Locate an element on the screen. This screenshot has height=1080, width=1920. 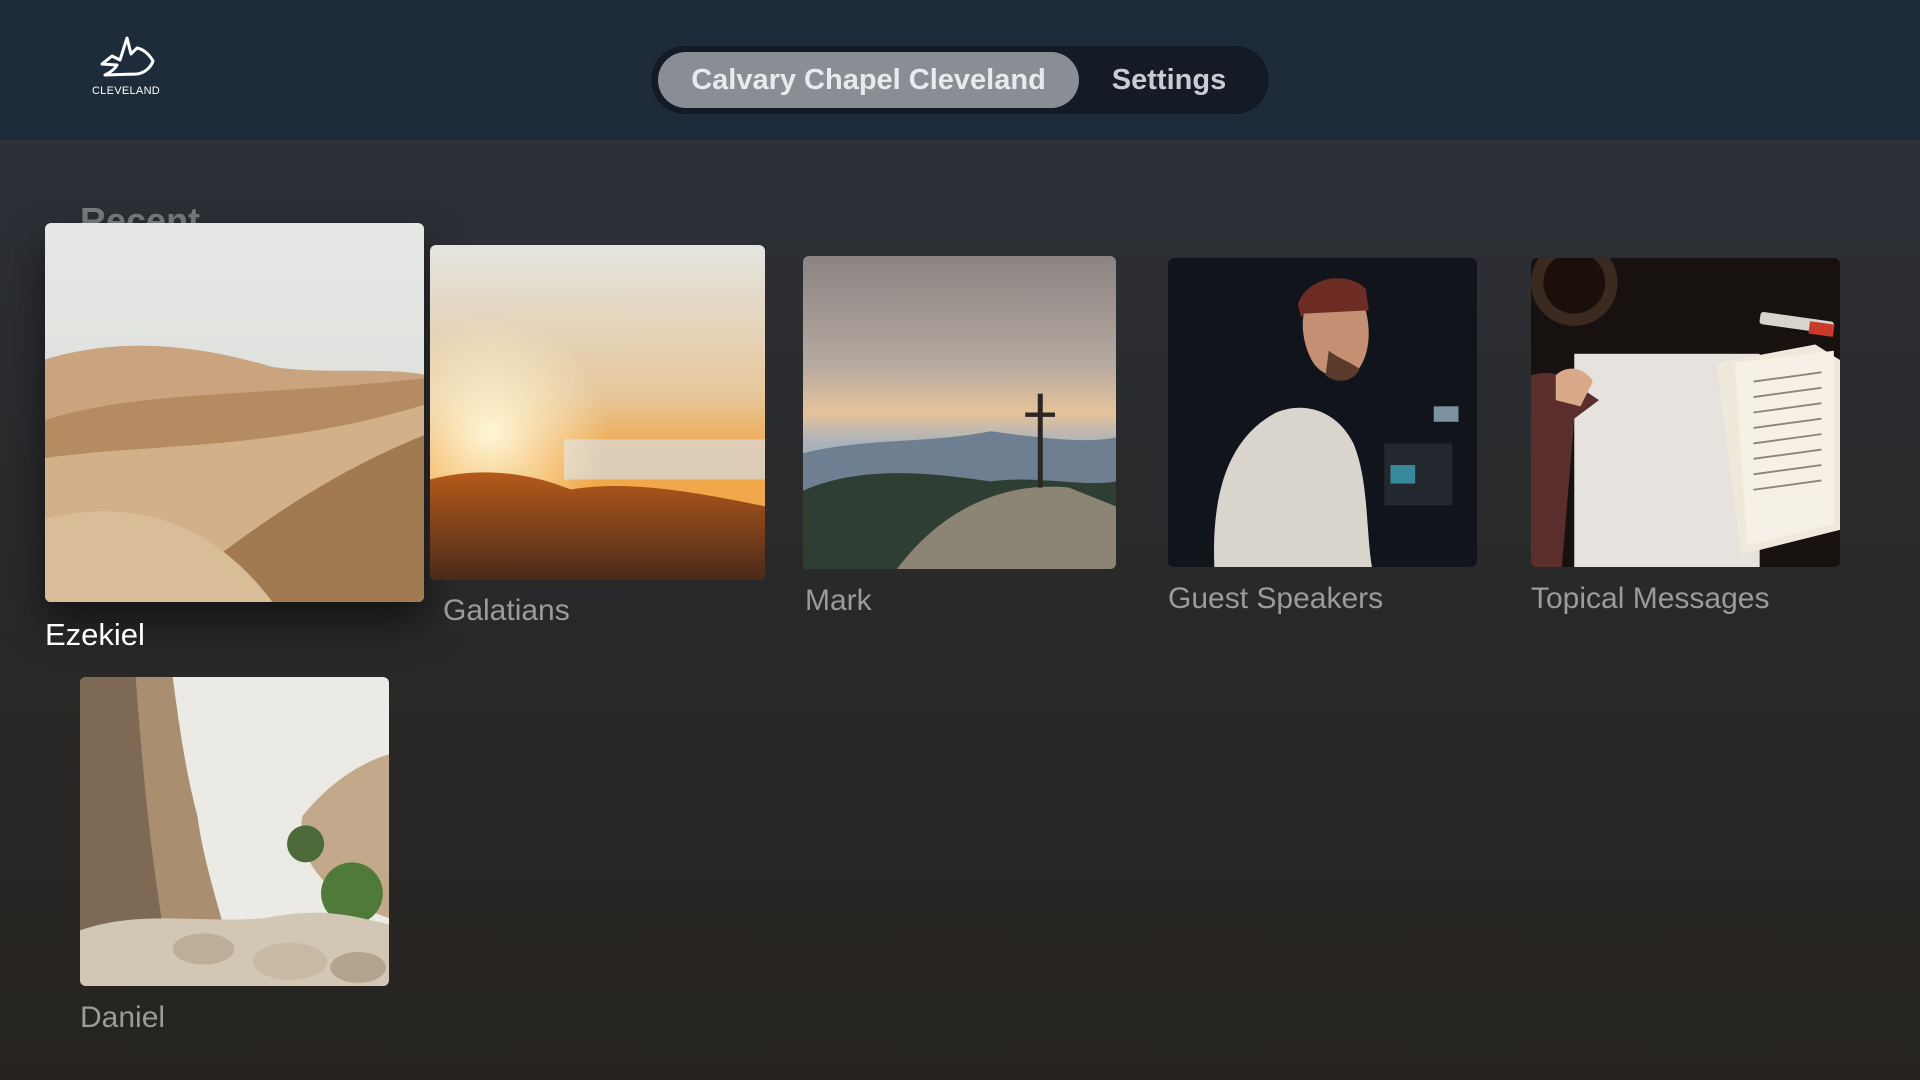
desert-dunes-thumbnail is located at coordinates (234, 412).